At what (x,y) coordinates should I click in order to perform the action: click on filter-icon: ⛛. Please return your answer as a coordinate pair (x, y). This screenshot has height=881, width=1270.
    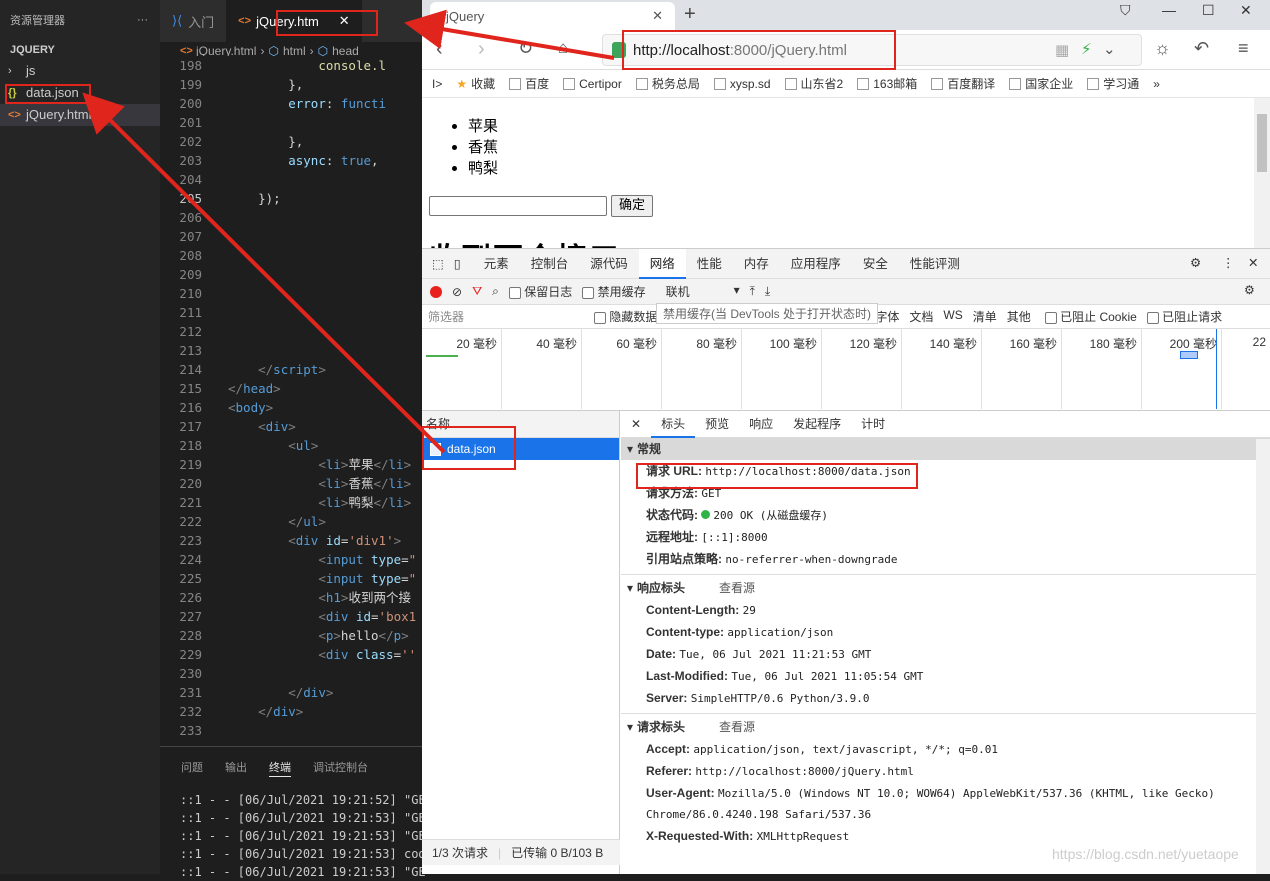
    Looking at the image, I should click on (477, 291).